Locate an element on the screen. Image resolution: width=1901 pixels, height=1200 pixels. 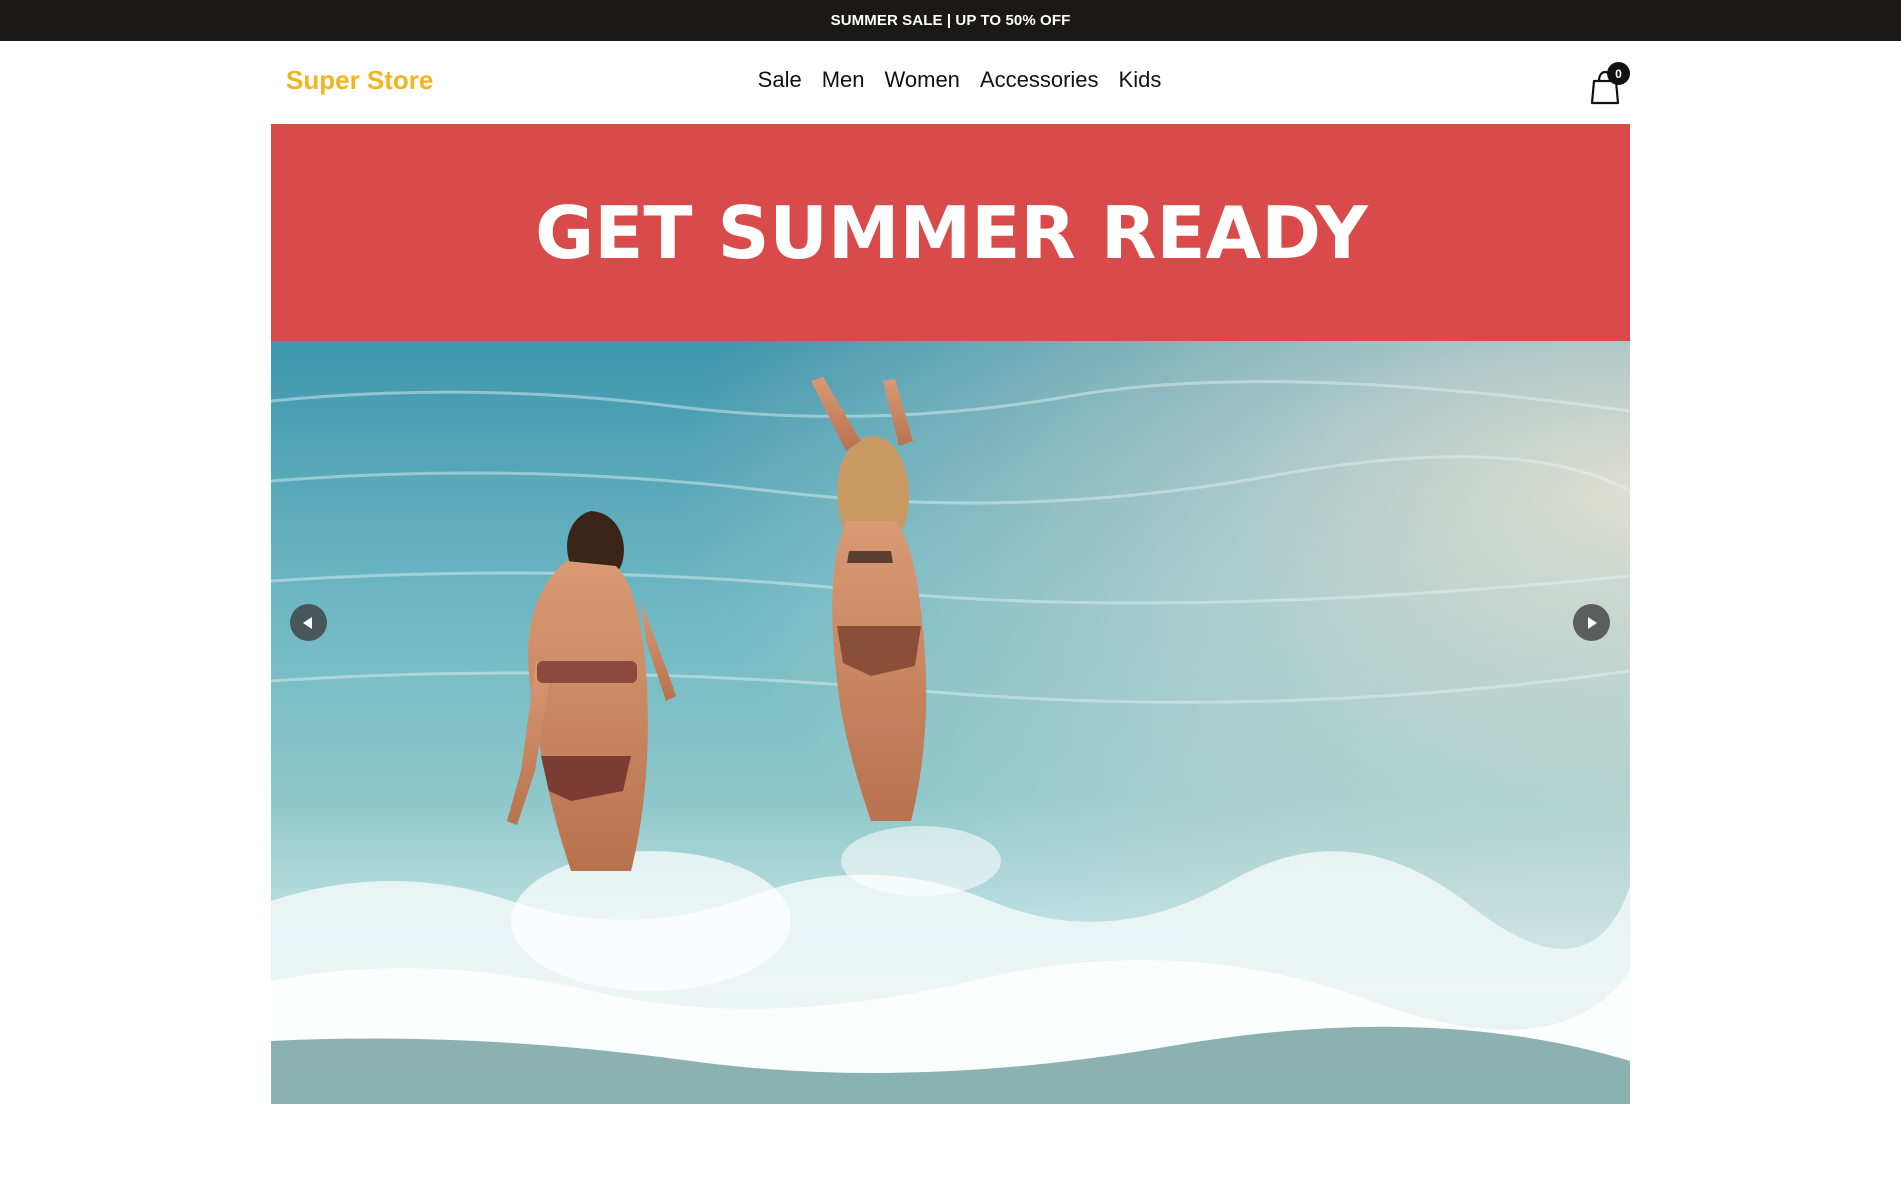
chevron-left-icon is located at coordinates (307, 622).